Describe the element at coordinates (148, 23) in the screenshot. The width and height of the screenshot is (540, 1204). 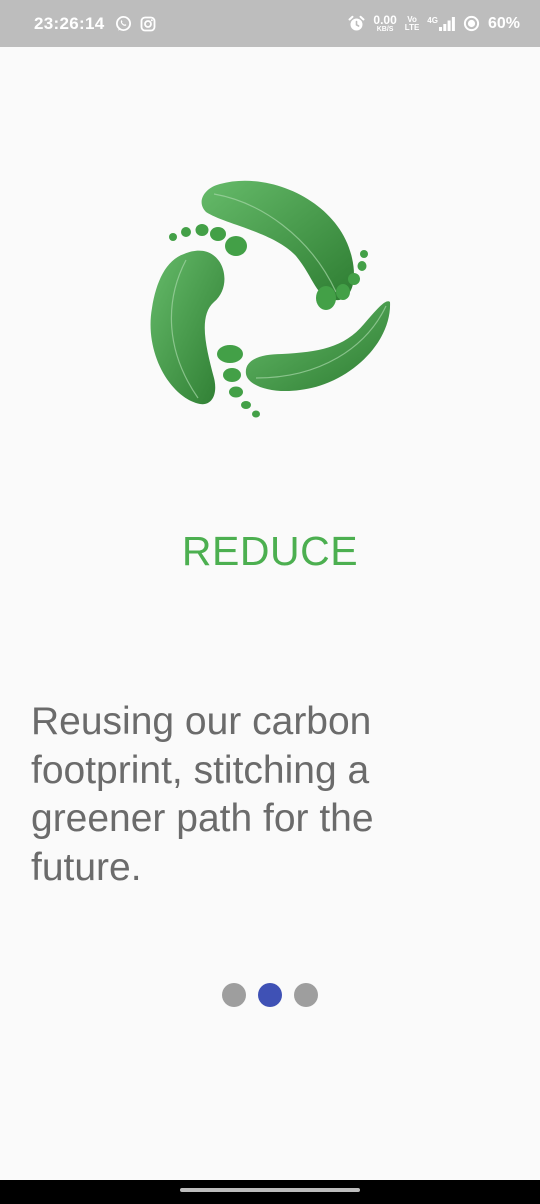
I see `instagram-icon` at that location.